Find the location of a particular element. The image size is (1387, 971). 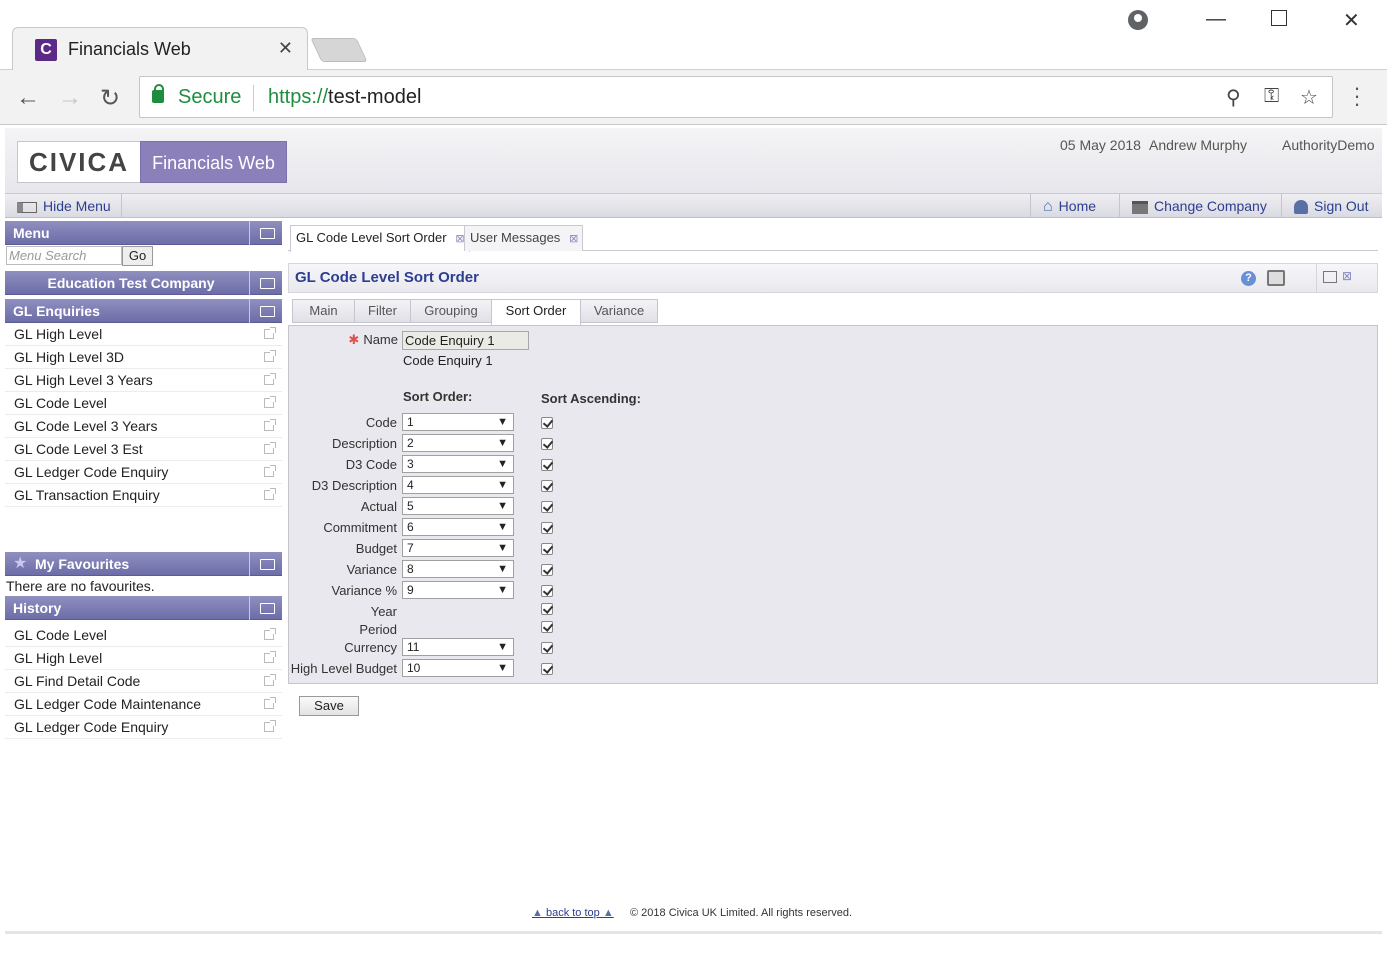

account-icon is located at coordinates (1138, 20).